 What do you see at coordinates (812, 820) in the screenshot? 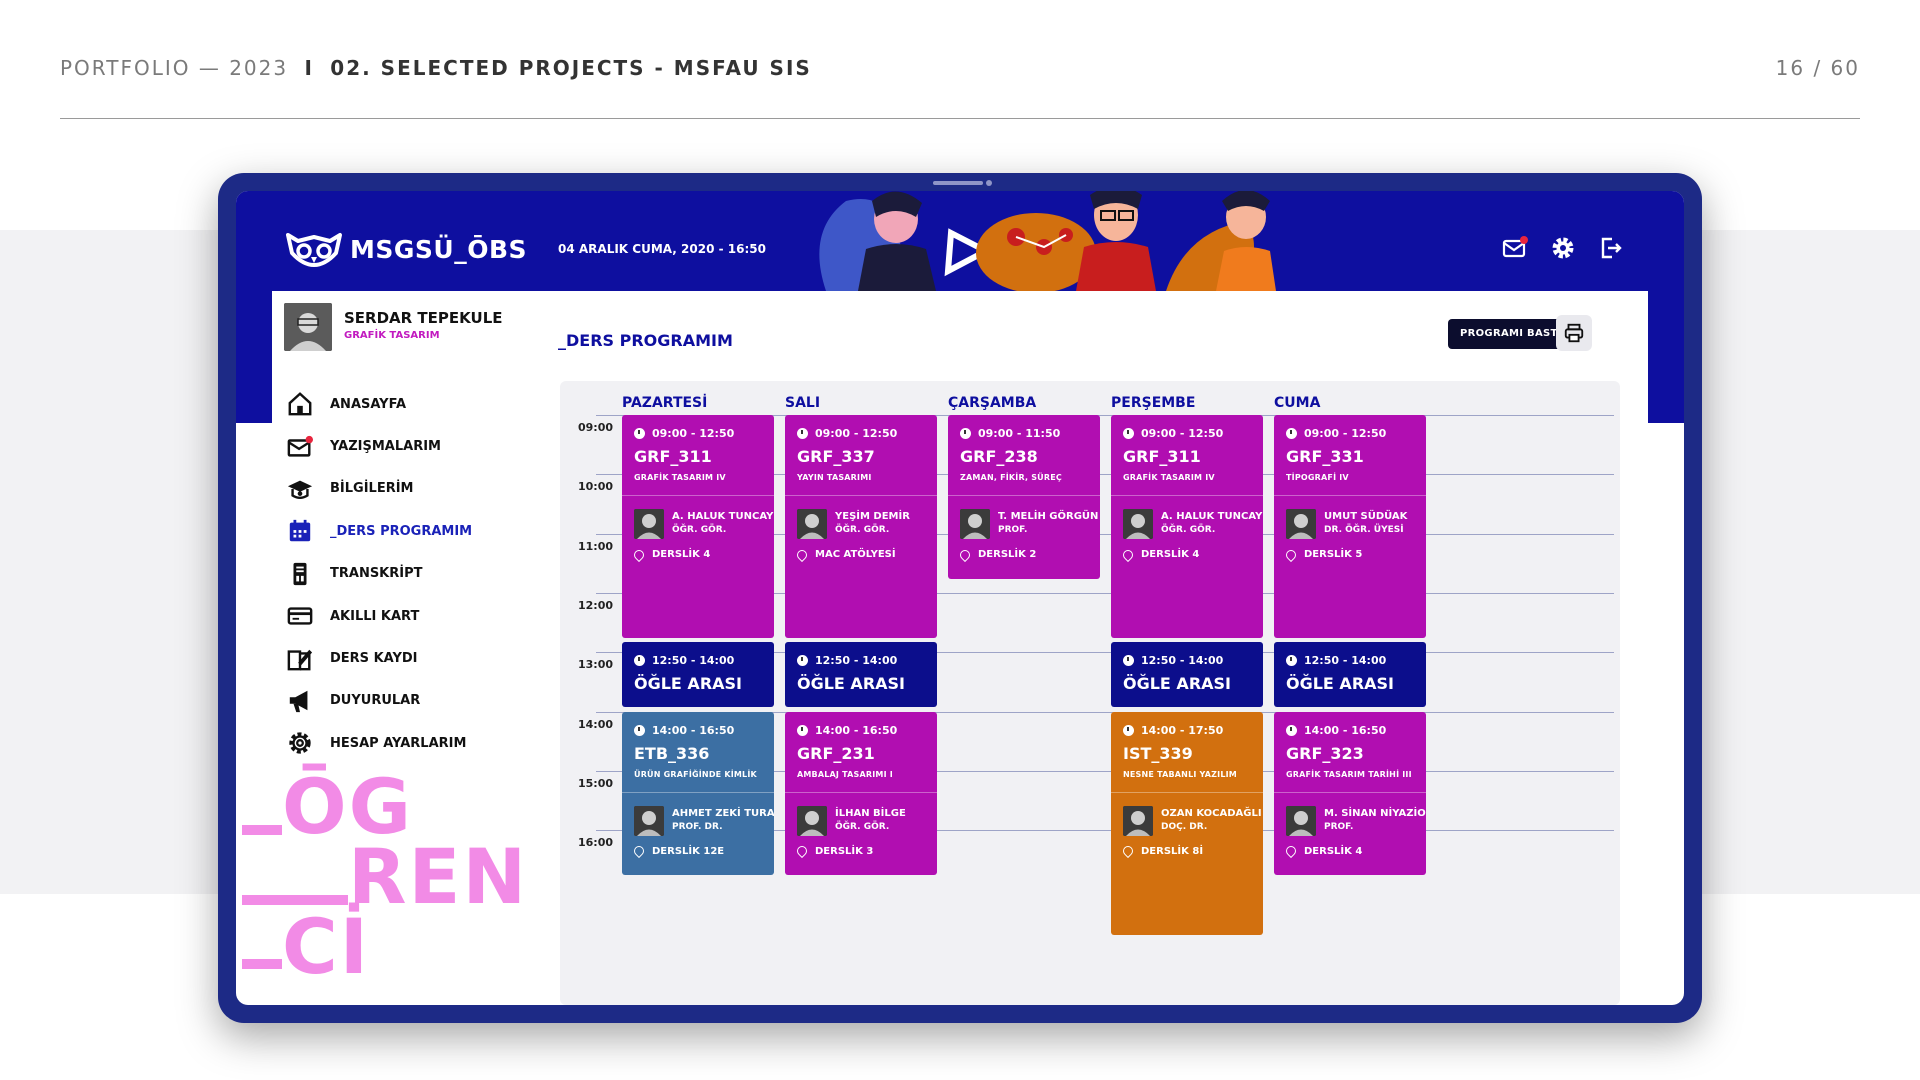
I see `teacher-avatar` at bounding box center [812, 820].